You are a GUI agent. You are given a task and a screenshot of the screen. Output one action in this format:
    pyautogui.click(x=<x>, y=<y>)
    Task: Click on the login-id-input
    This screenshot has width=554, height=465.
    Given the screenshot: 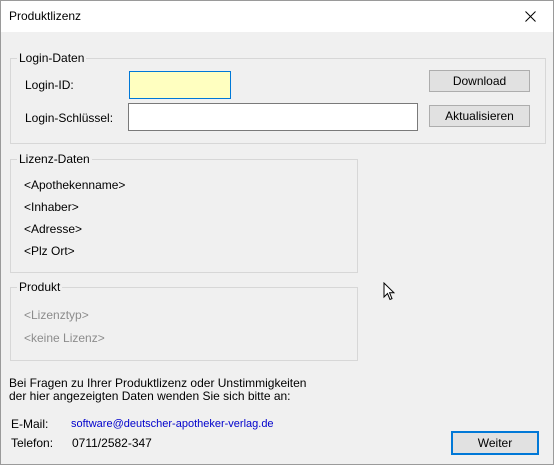 What is the action you would take?
    pyautogui.click(x=180, y=85)
    